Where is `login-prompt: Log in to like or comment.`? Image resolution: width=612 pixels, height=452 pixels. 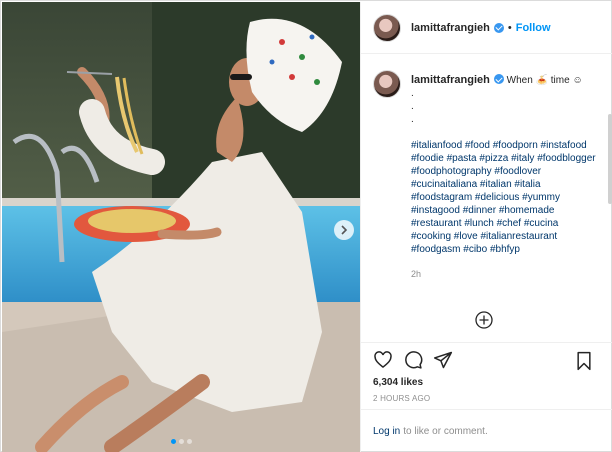
login-prompt: Log in to like or comment. is located at coordinates (486, 430).